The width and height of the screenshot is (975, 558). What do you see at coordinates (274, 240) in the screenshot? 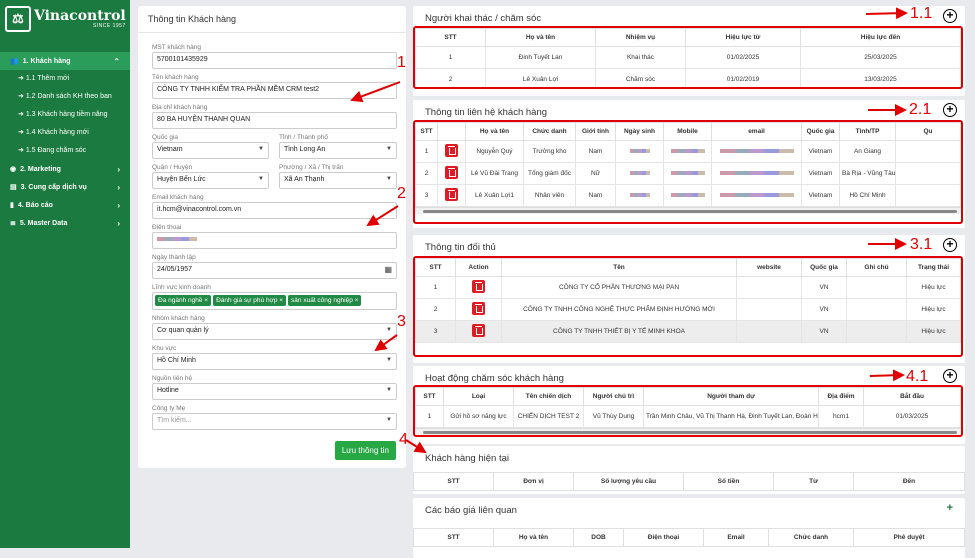
I see `phone-input` at bounding box center [274, 240].